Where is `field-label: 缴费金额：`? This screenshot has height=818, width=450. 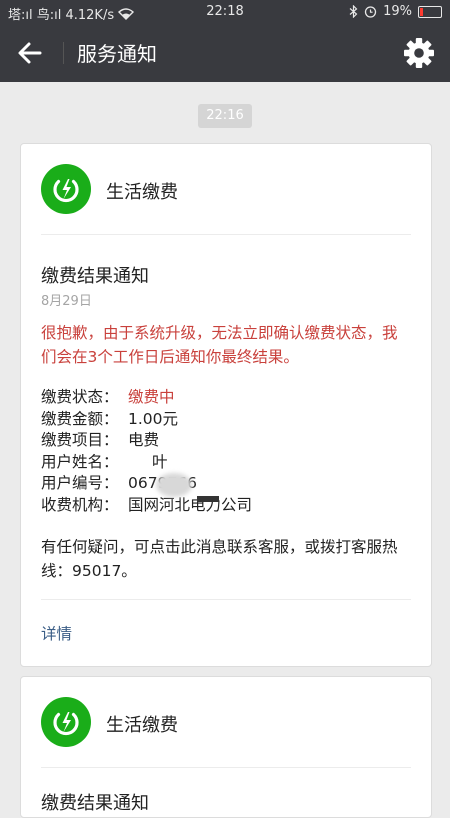
field-label: 缴费金额： is located at coordinates (80, 418).